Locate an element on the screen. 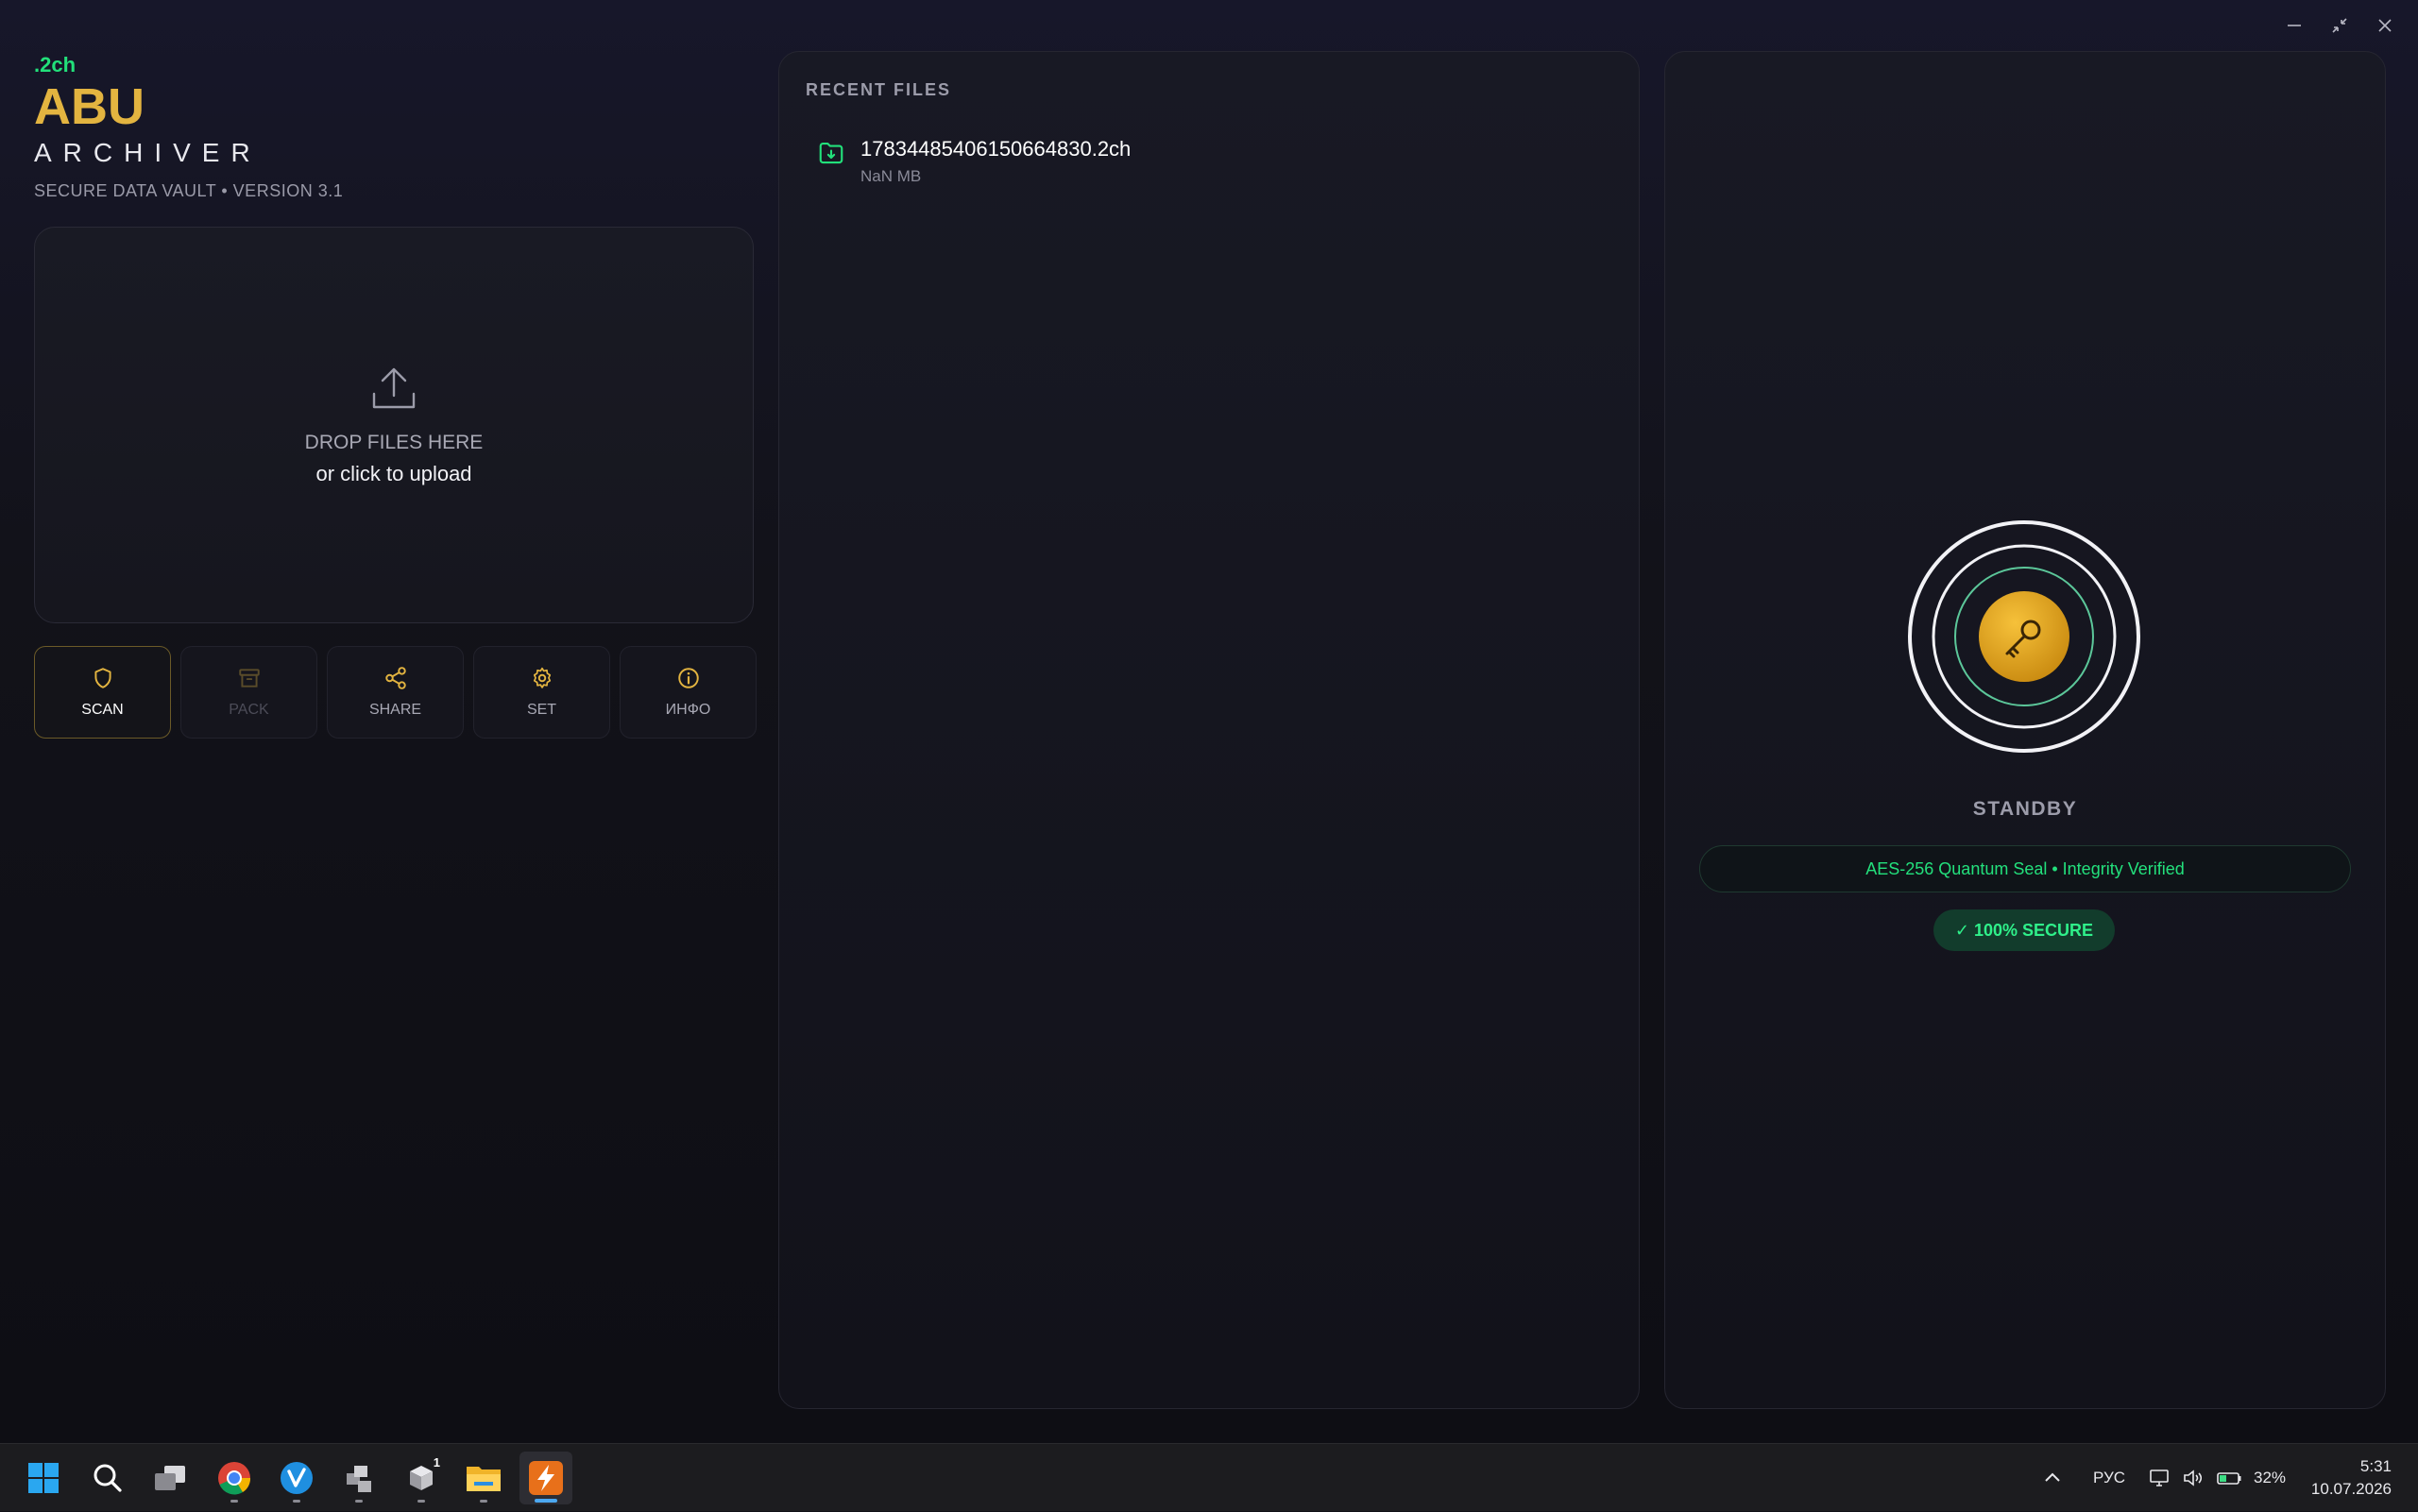 The image size is (2418, 1512). taskbar-file-explorer is located at coordinates (484, 1478).